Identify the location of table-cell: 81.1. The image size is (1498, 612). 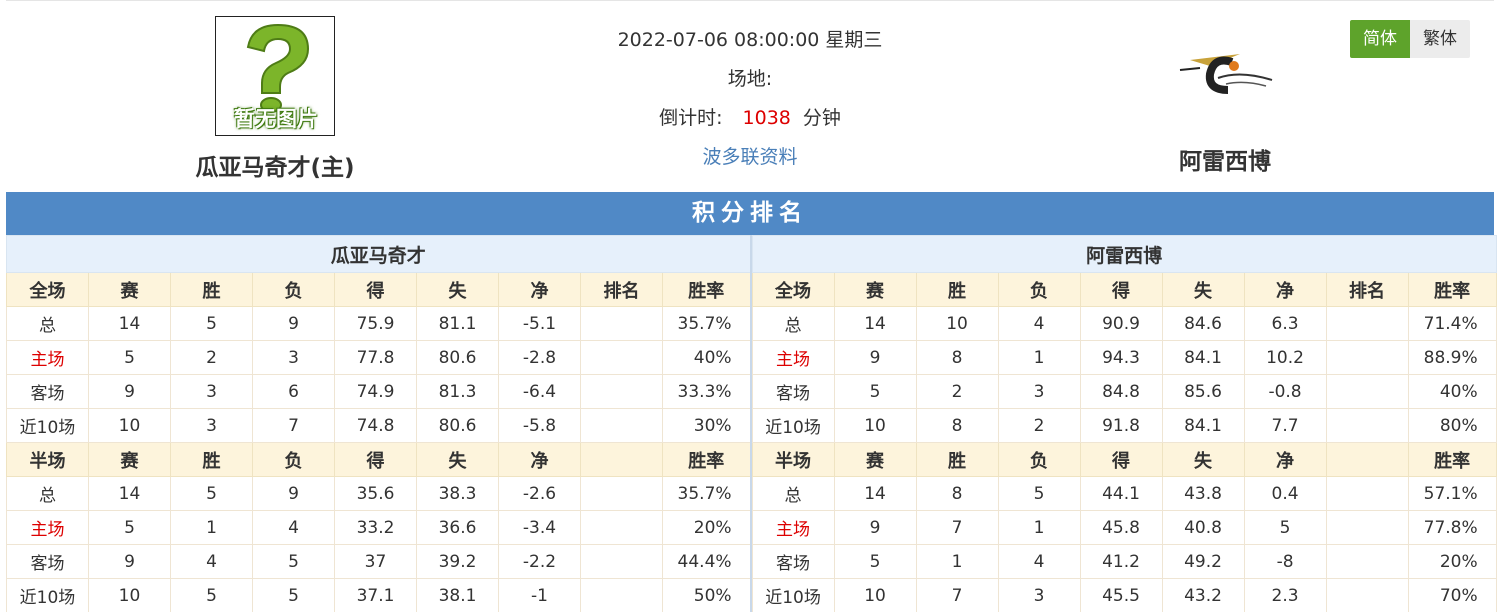
(457, 323).